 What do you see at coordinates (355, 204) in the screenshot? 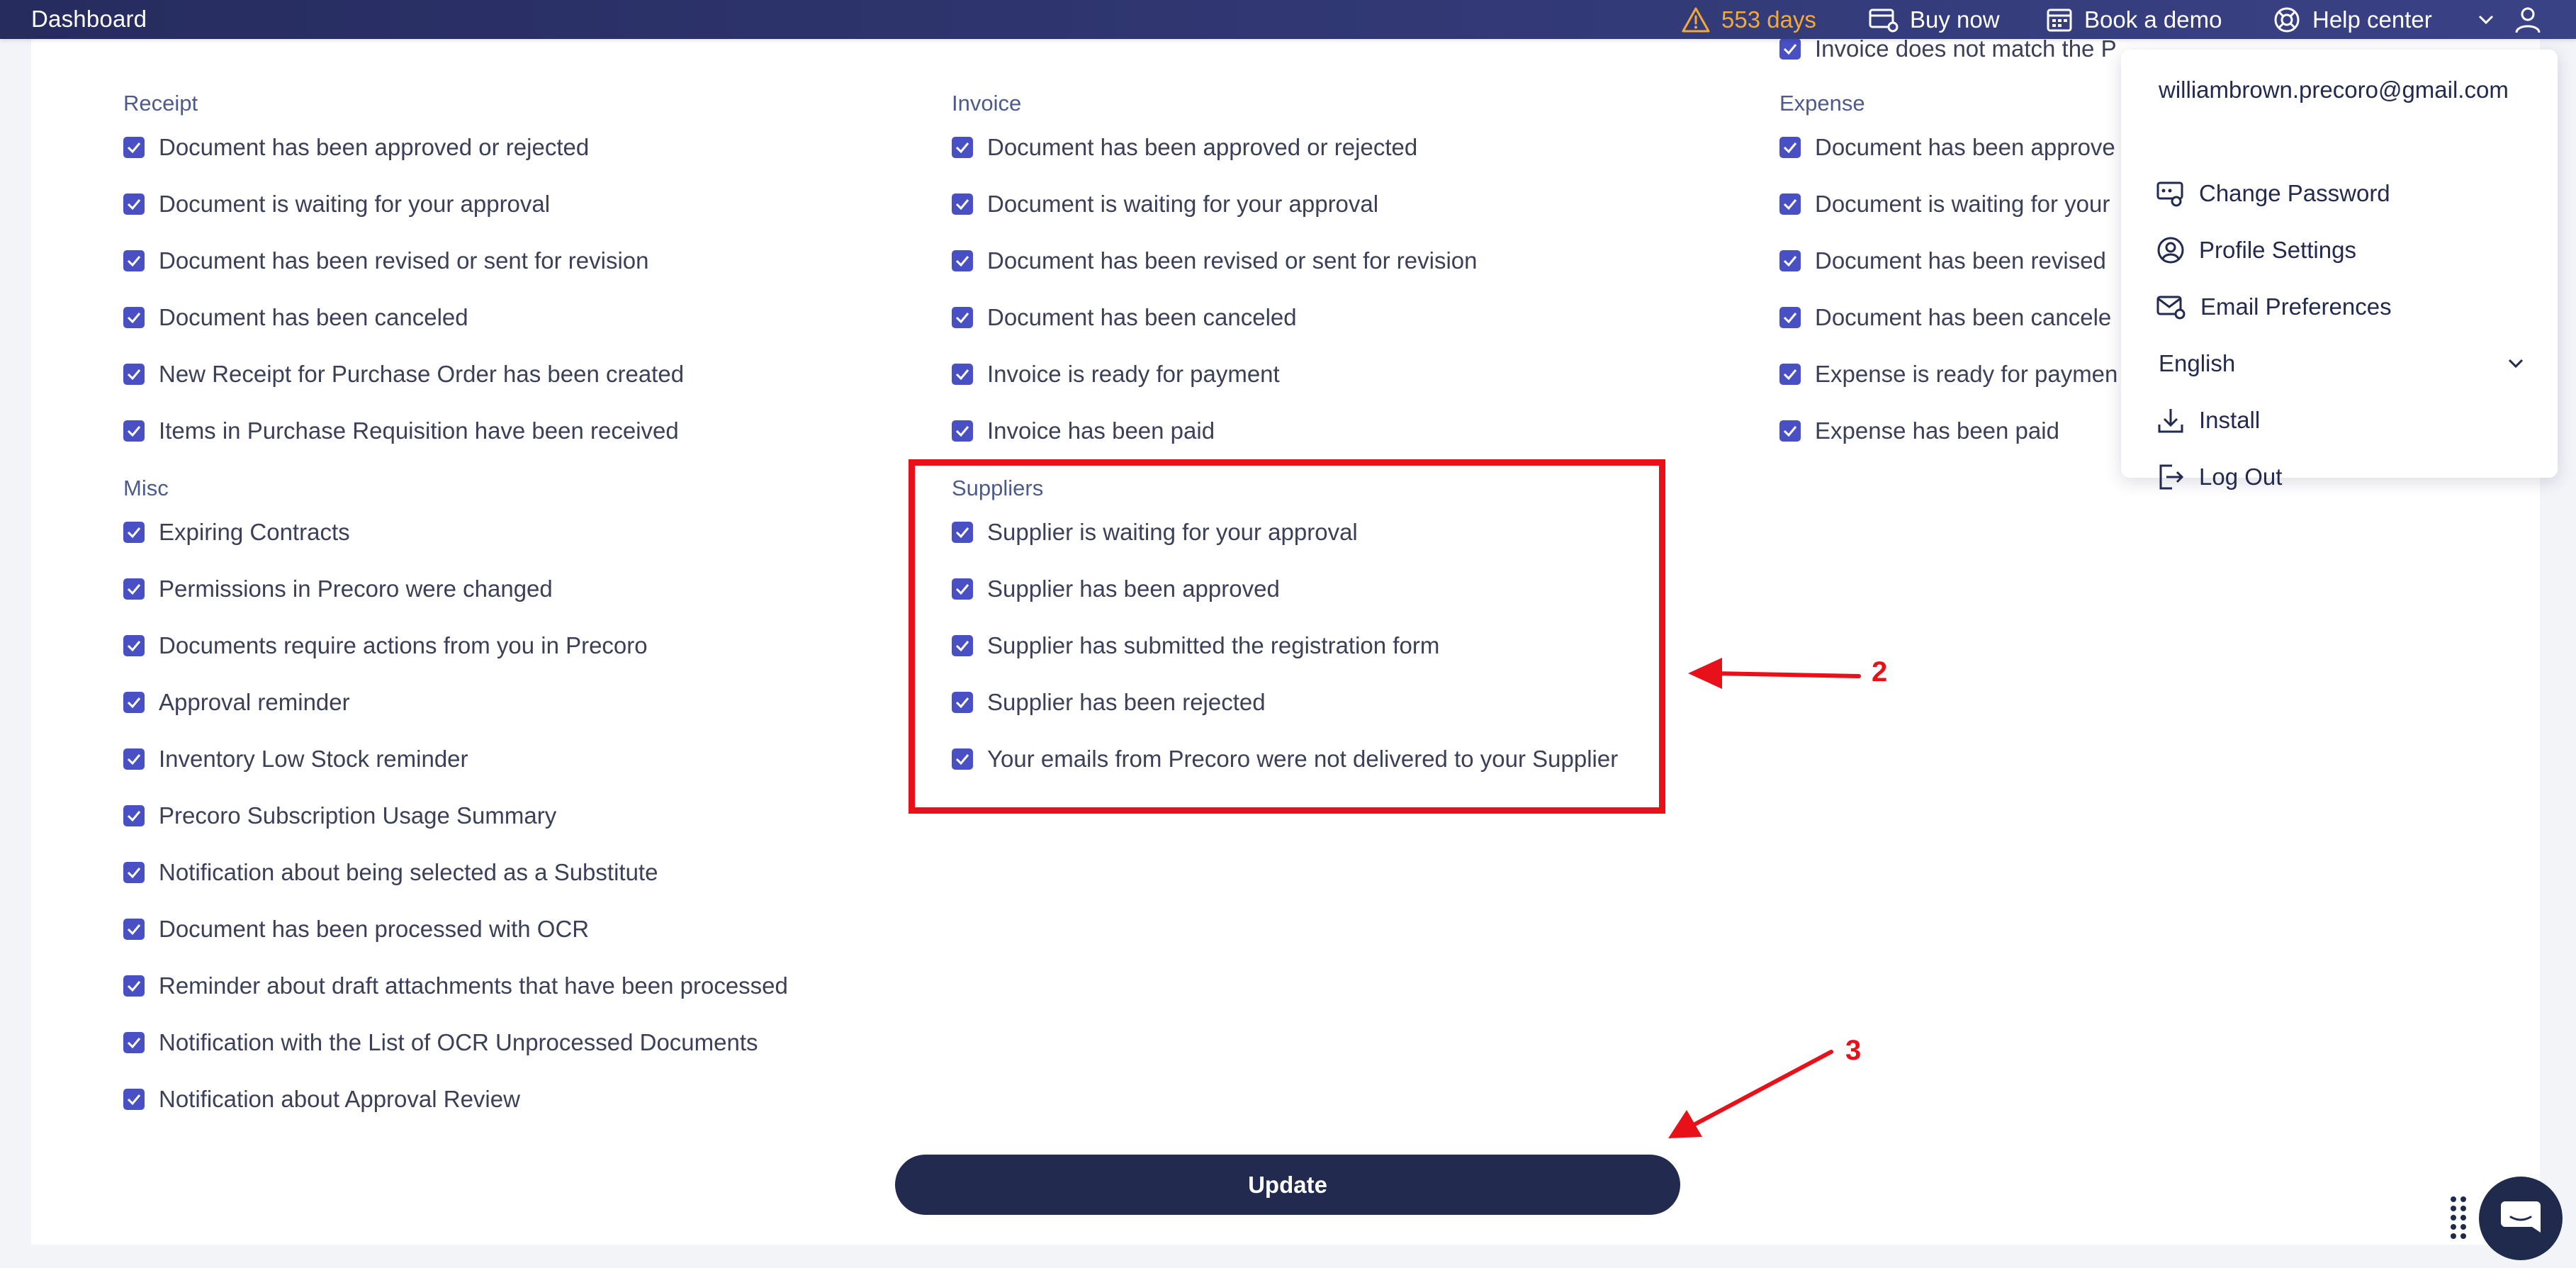
I see `checkbox-label: Document is waiting for your approval` at bounding box center [355, 204].